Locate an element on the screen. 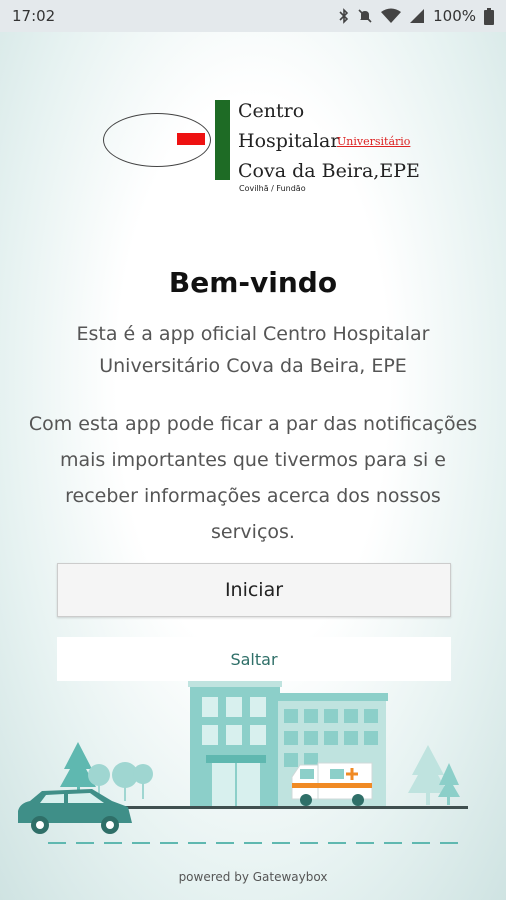 This screenshot has height=900, width=506. skip-button: Saltar is located at coordinates (254, 659).